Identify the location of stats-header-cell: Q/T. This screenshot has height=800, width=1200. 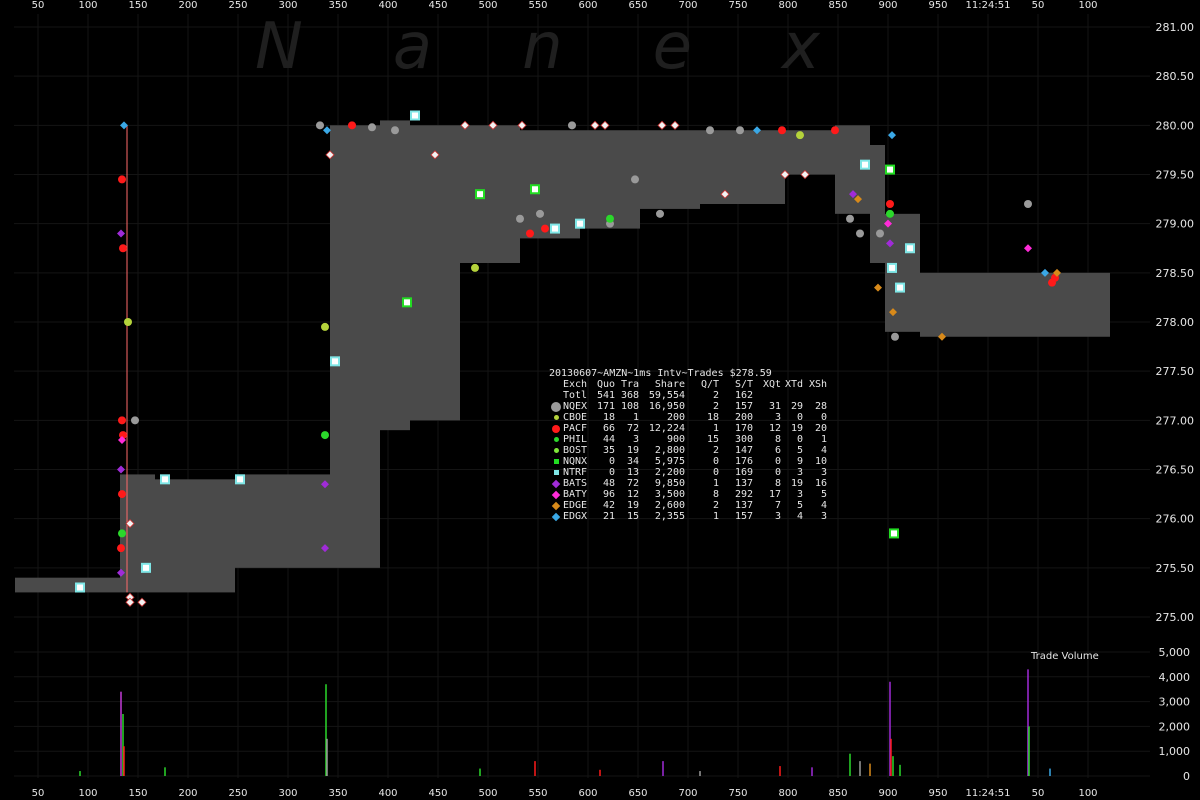
(709, 384).